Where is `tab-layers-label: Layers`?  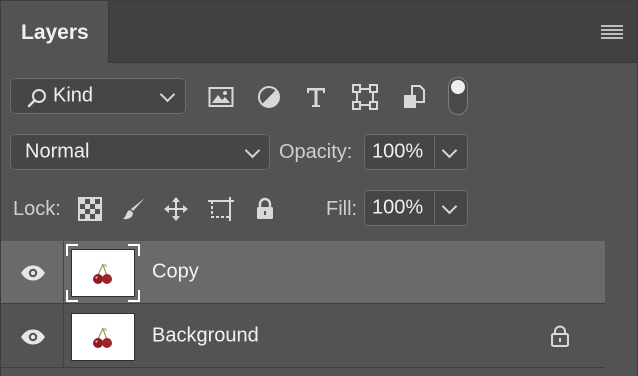 tab-layers-label: Layers is located at coordinates (55, 32).